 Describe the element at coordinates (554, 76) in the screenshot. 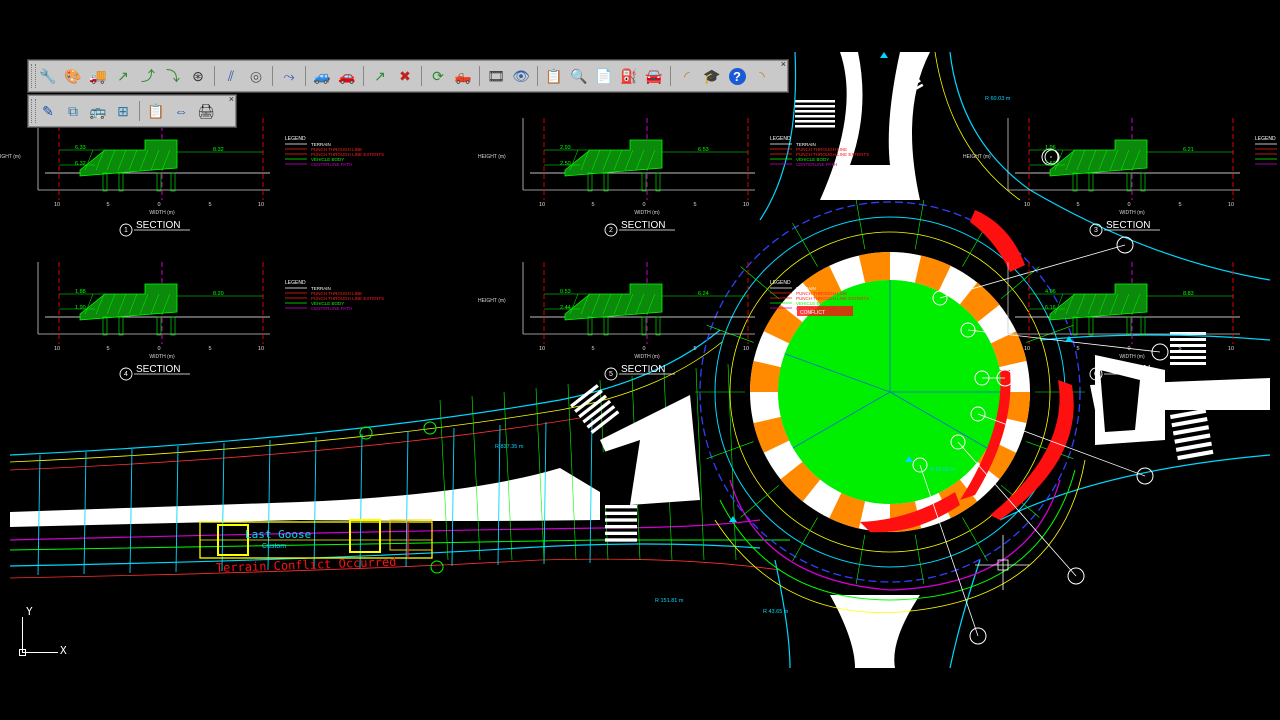

I see `report-button: 📋` at that location.